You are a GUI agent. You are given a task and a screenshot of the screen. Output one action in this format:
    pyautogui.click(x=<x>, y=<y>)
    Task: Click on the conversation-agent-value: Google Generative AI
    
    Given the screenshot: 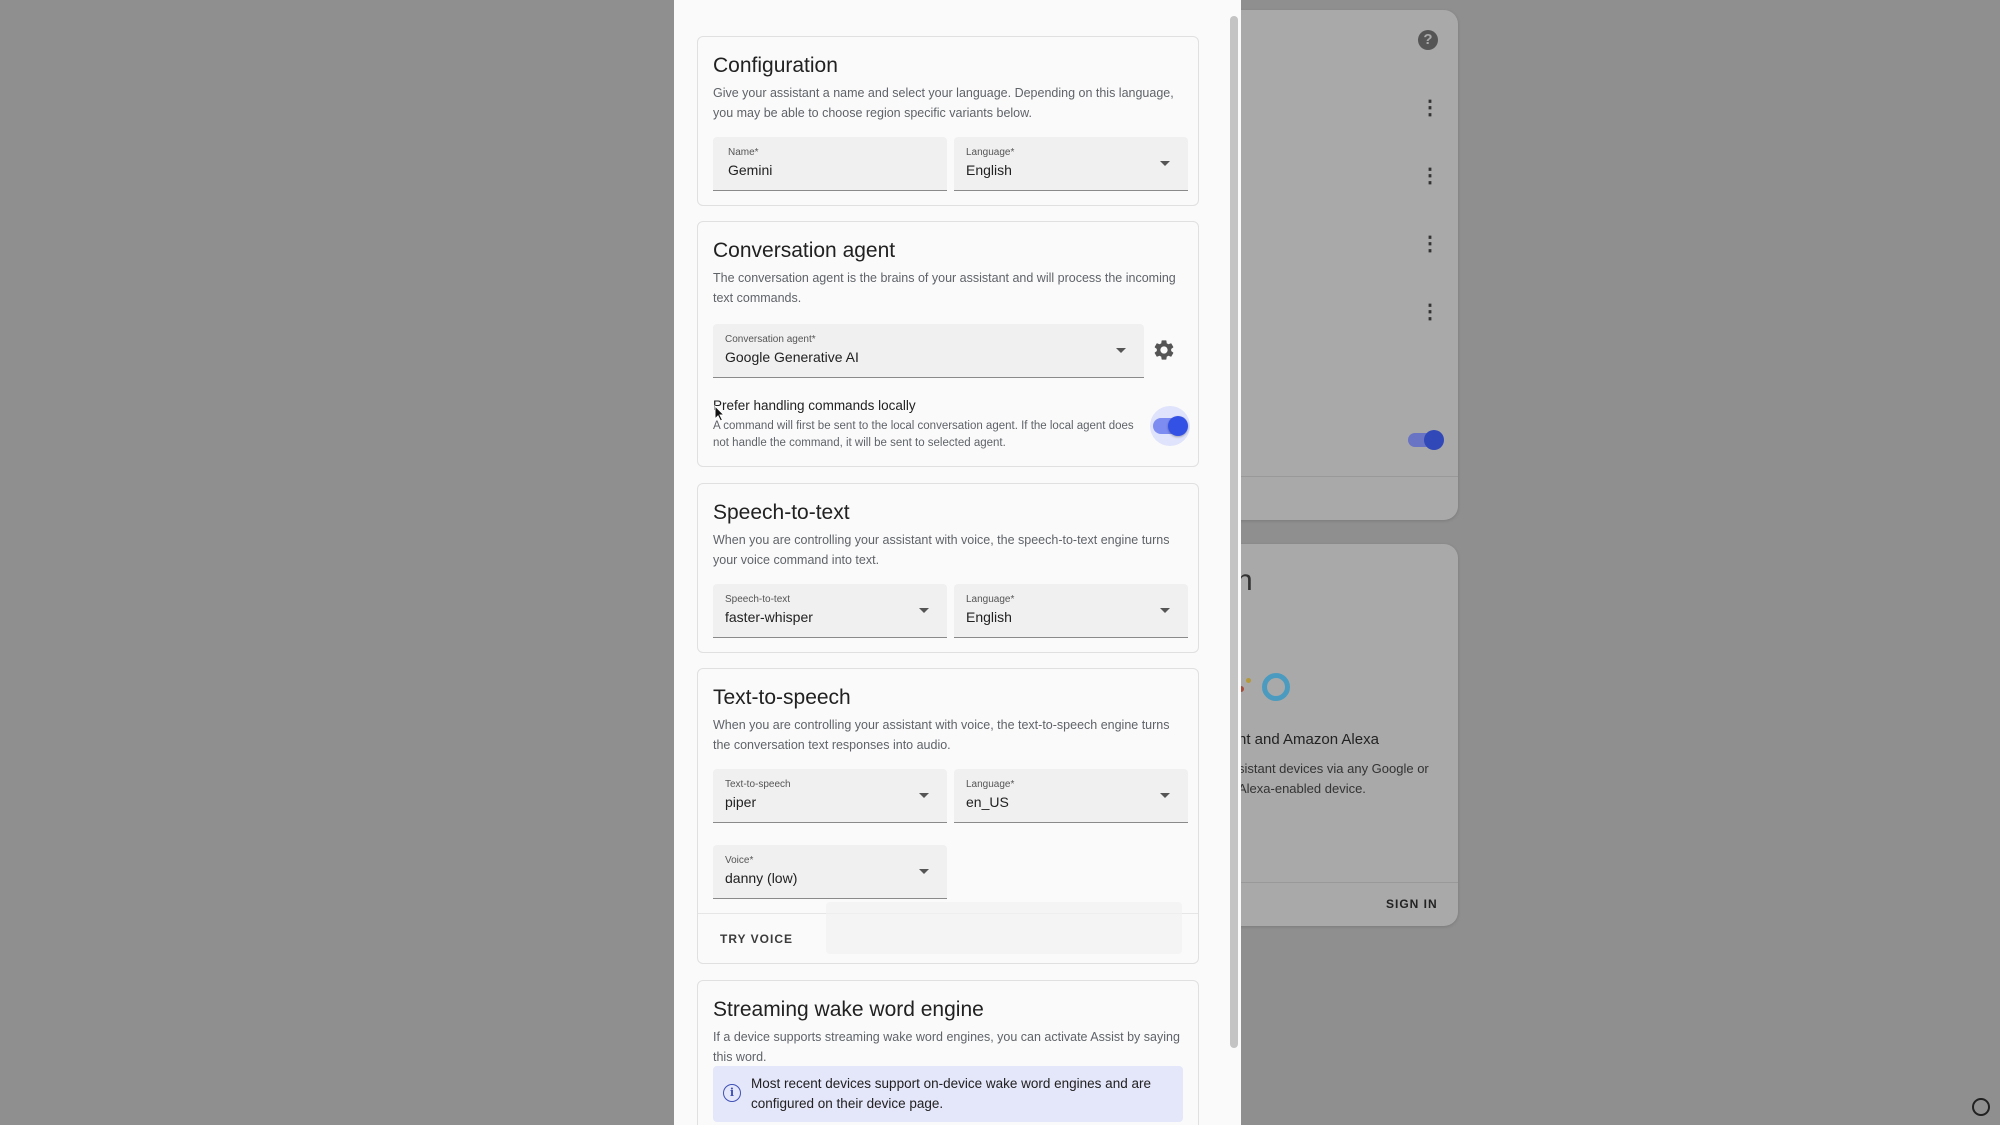 What is the action you would take?
    pyautogui.click(x=792, y=357)
    